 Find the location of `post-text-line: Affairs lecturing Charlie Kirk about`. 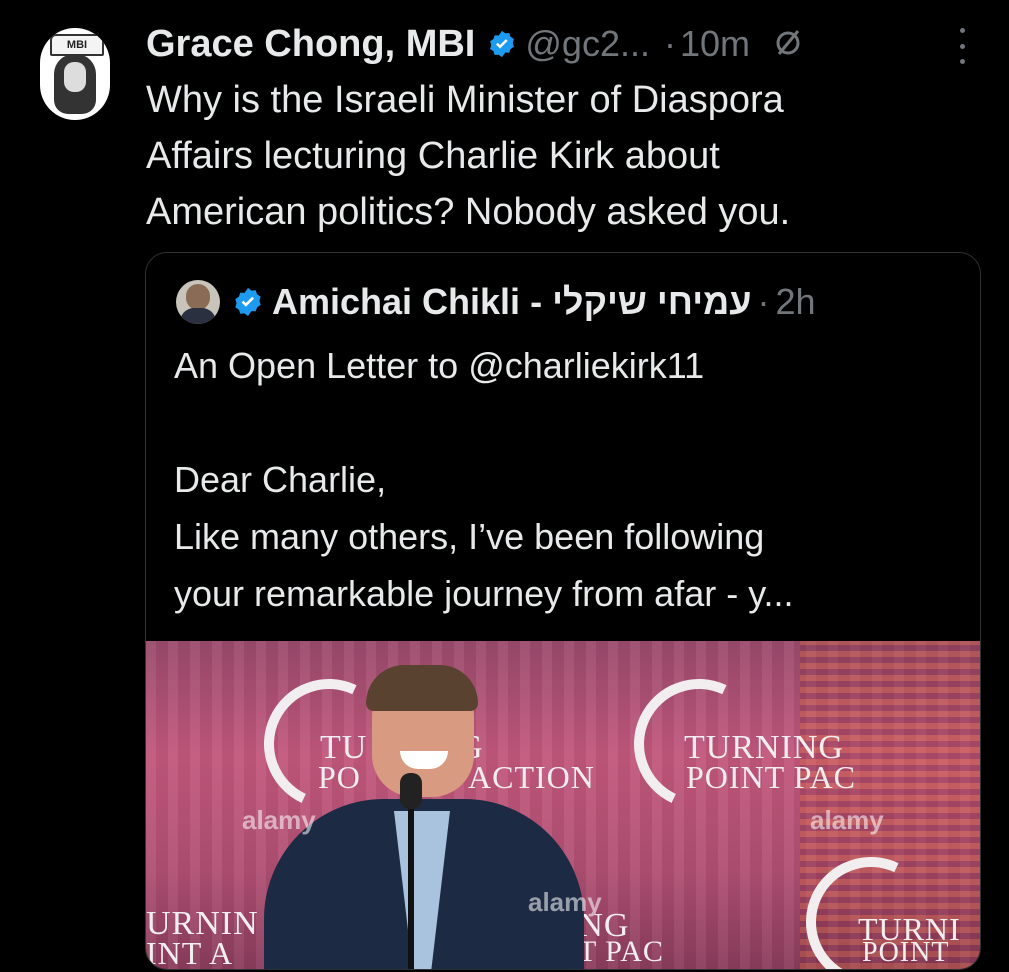

post-text-line: Affairs lecturing Charlie Kirk about is located at coordinates (433, 156).